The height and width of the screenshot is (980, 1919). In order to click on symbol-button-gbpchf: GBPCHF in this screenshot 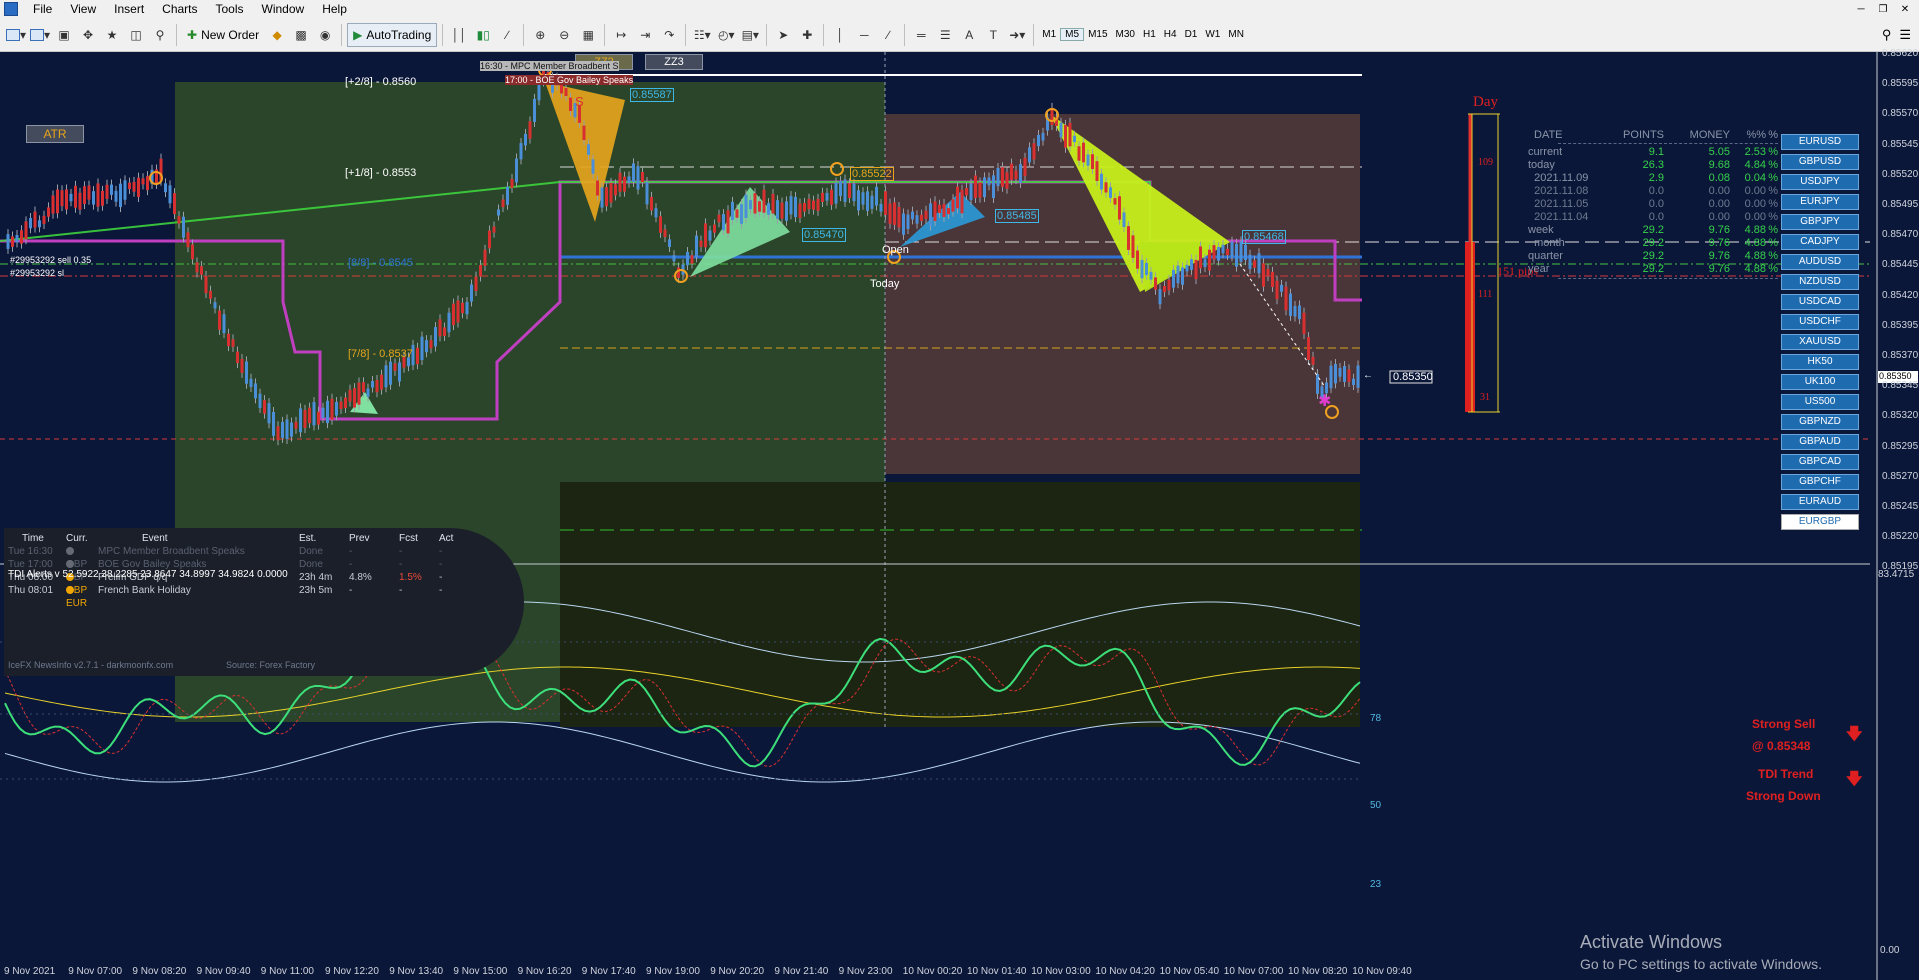, I will do `click(1820, 482)`.